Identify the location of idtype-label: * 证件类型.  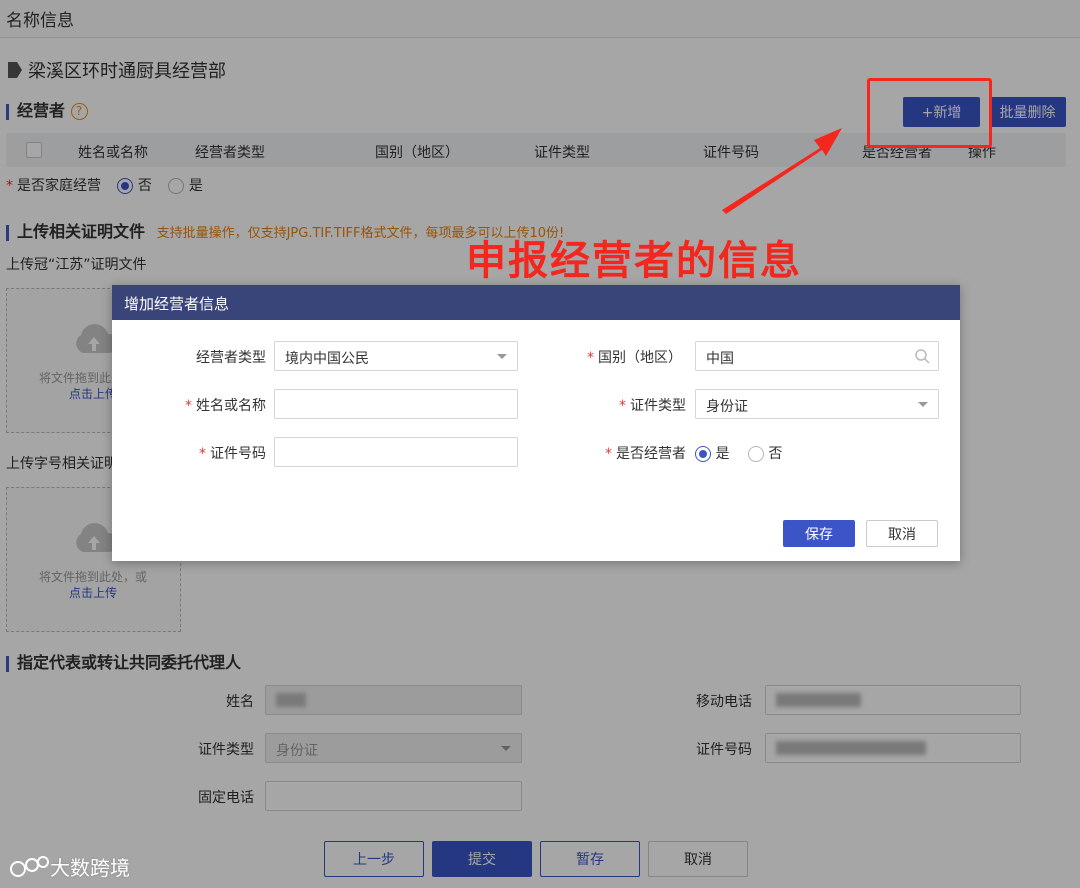
(652, 406).